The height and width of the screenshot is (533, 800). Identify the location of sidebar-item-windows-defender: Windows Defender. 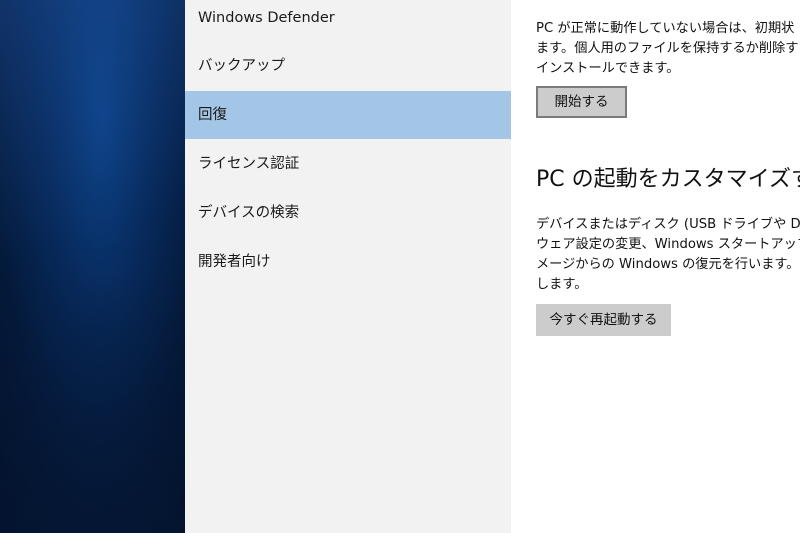
(348, 21).